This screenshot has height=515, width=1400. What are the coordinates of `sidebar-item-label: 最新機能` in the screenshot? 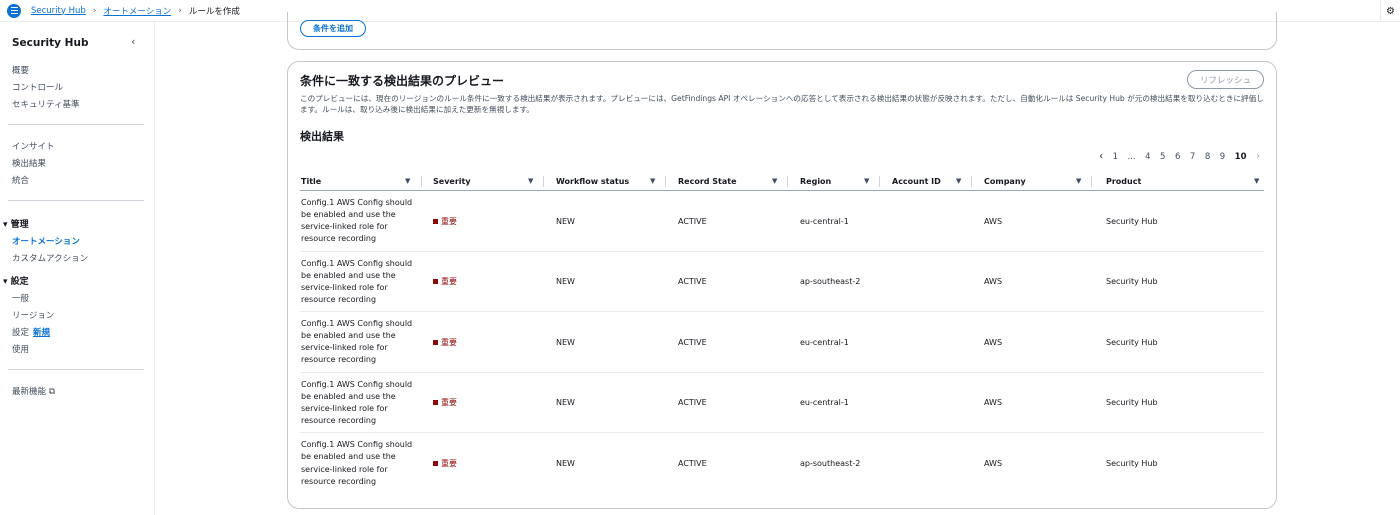 It's located at (29, 392).